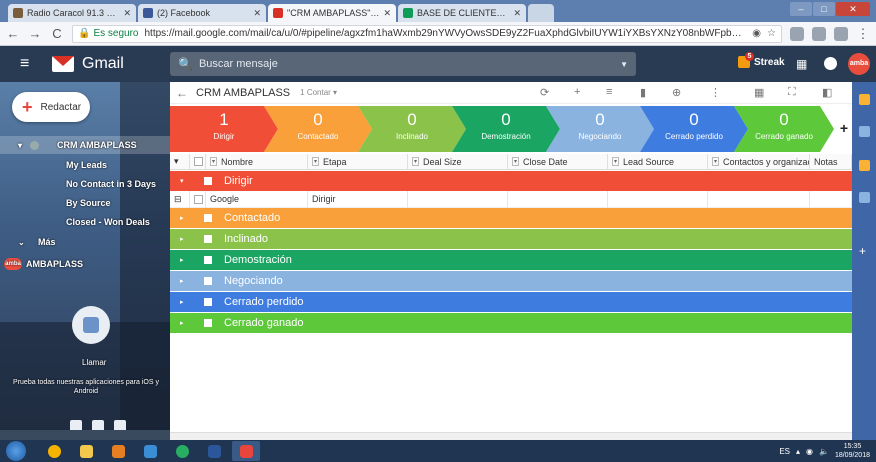 The image size is (876, 462). I want to click on search-options-icon: ▼, so click(624, 64).